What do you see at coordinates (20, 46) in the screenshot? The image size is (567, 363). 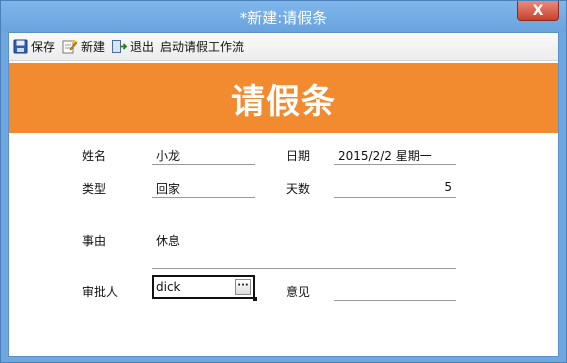 I see `floppy-disk-icon` at bounding box center [20, 46].